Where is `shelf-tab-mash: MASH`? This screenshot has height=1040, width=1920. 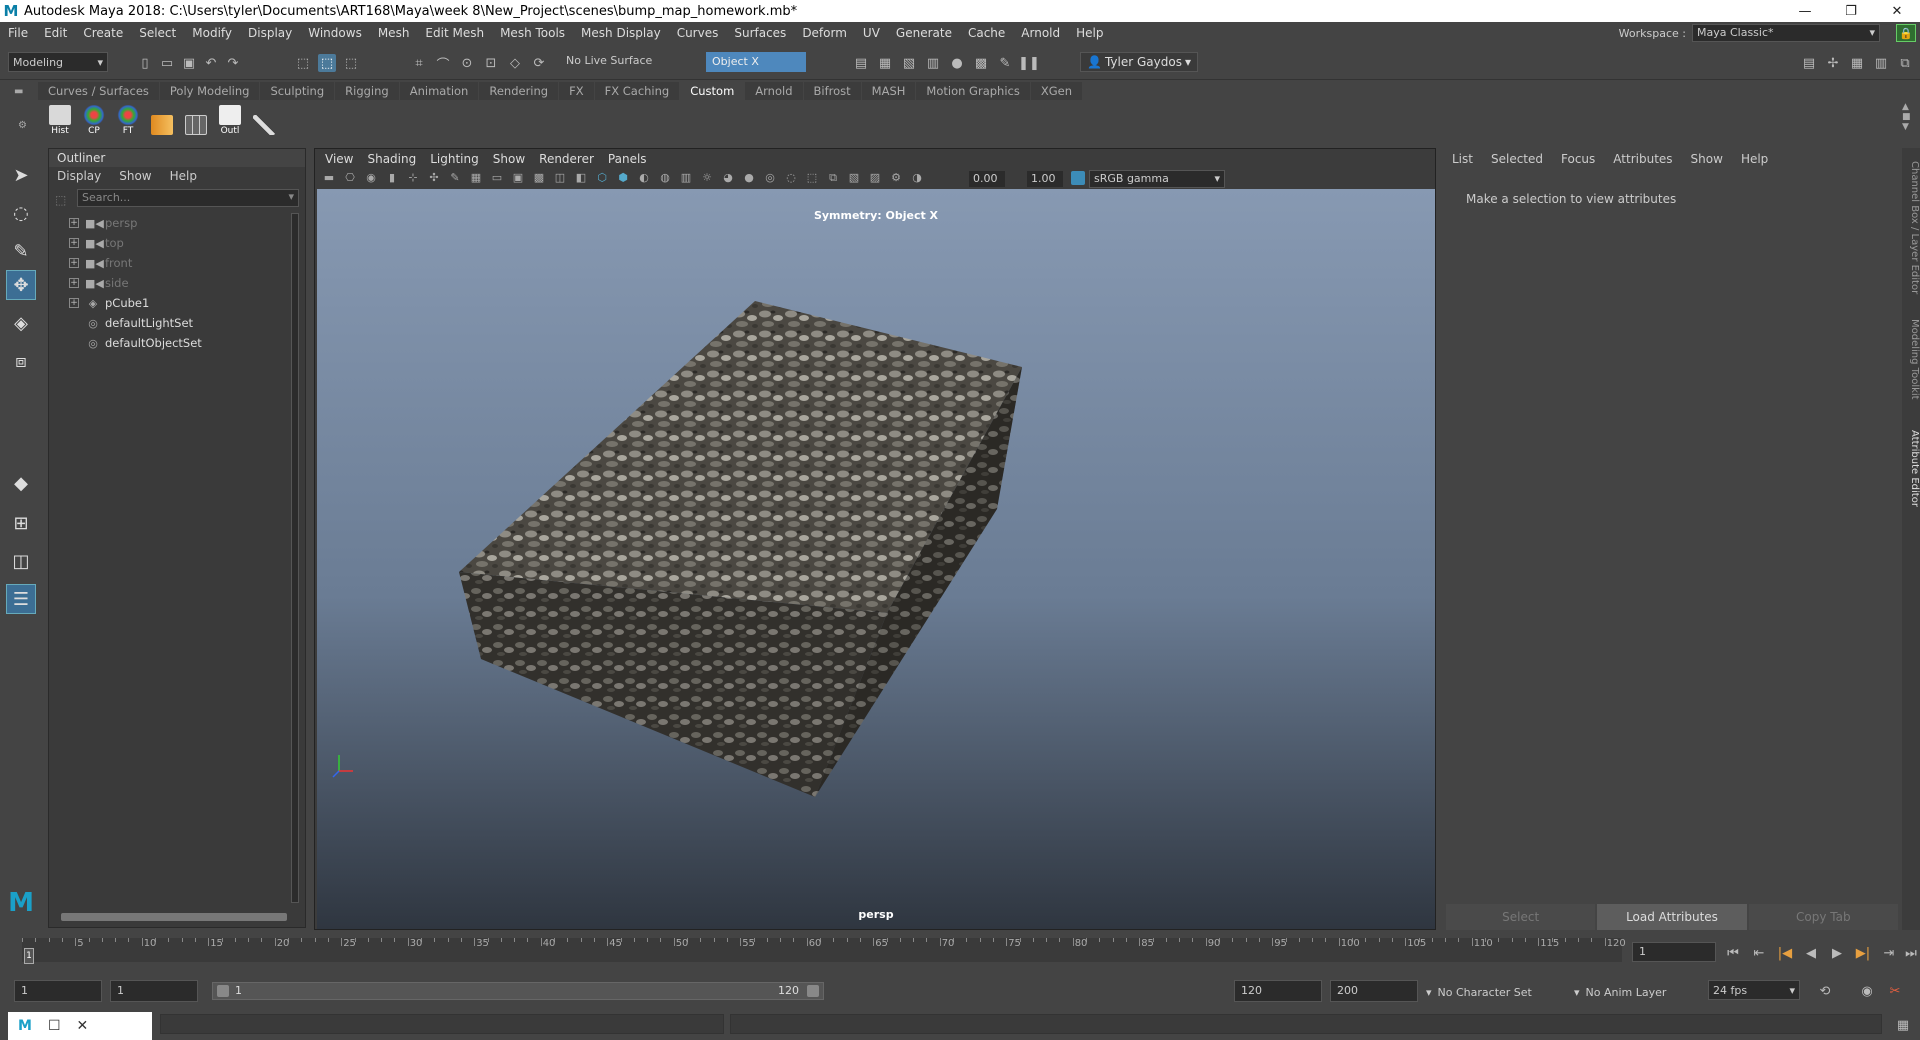 shelf-tab-mash: MASH is located at coordinates (889, 91).